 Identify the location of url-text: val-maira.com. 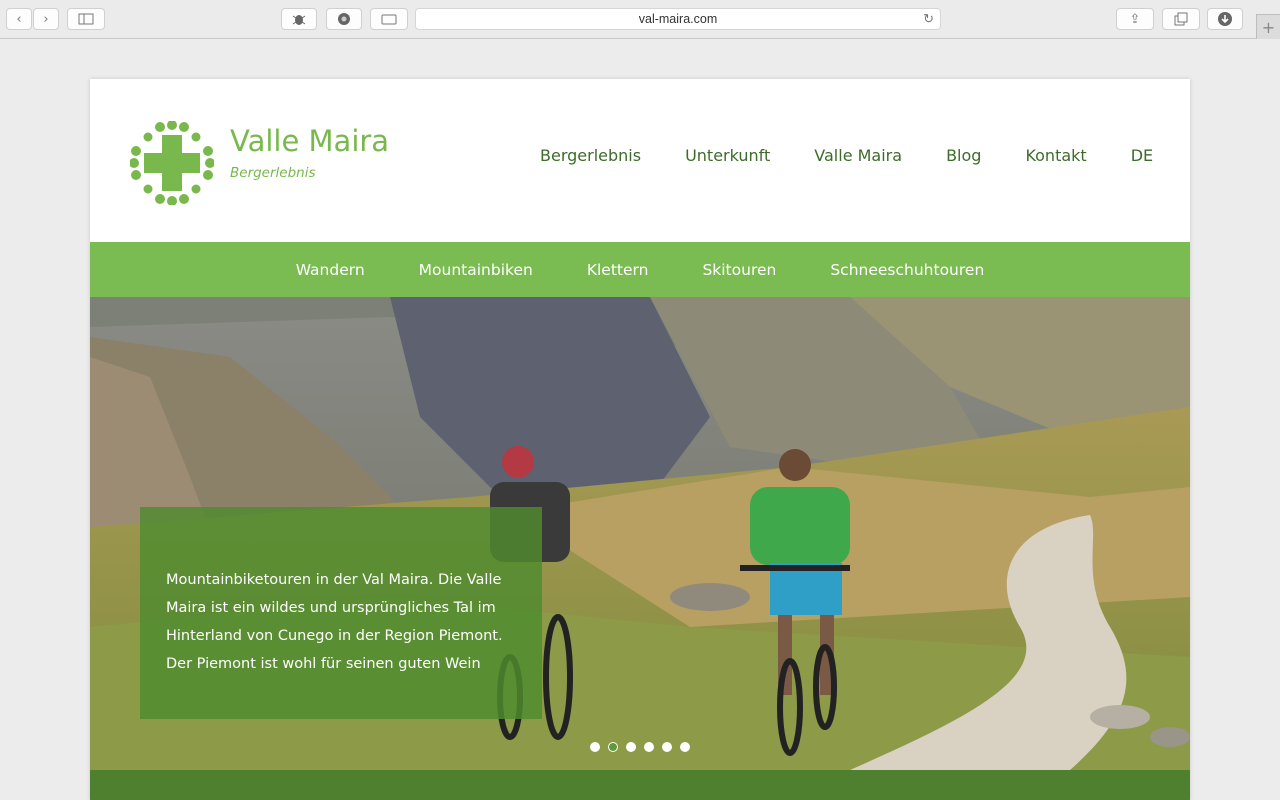
(678, 19).